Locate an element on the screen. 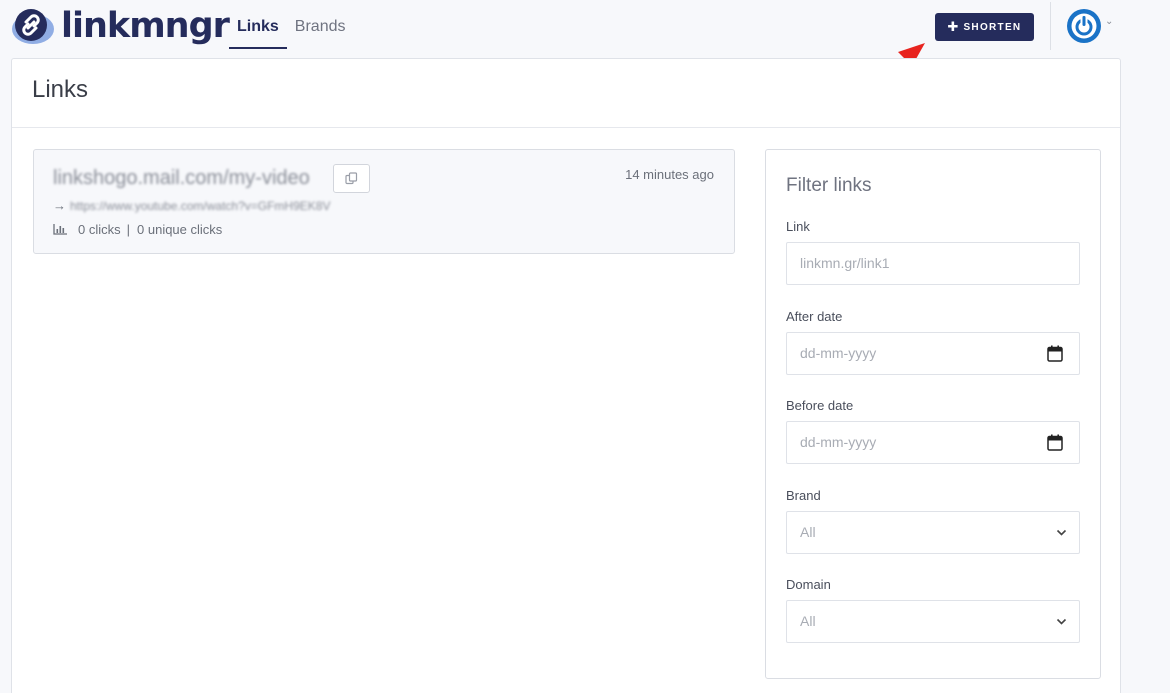 The width and height of the screenshot is (1170, 693). domain-select-value: All is located at coordinates (808, 621).